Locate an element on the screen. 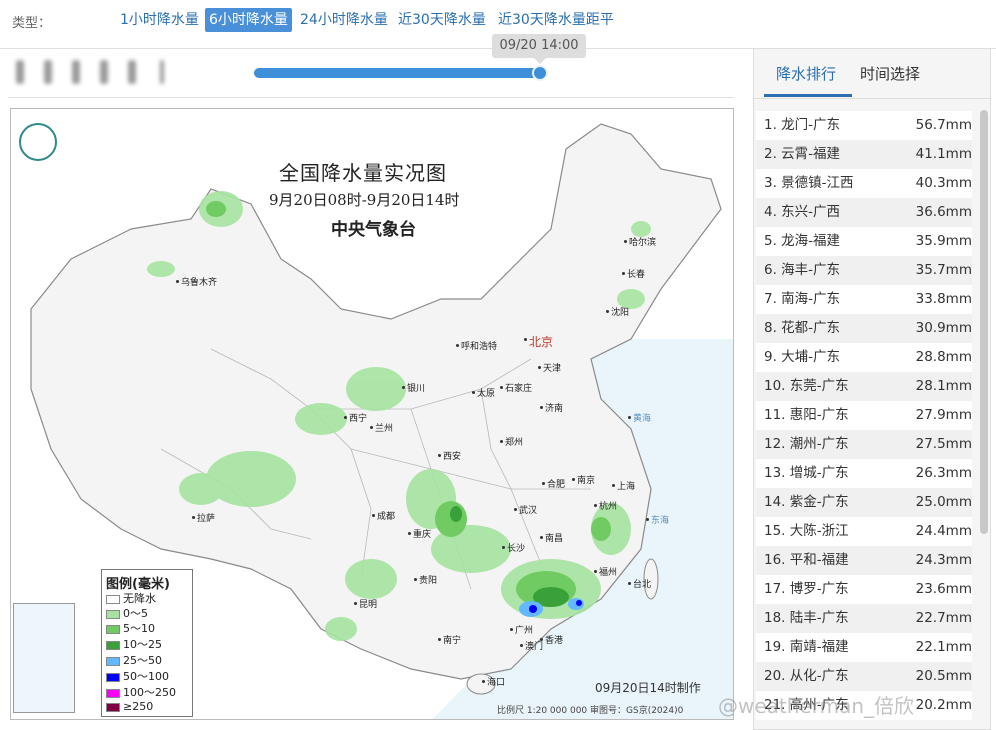 This screenshot has width=996, height=730. ranking-value: 33.8mm is located at coordinates (943, 299).